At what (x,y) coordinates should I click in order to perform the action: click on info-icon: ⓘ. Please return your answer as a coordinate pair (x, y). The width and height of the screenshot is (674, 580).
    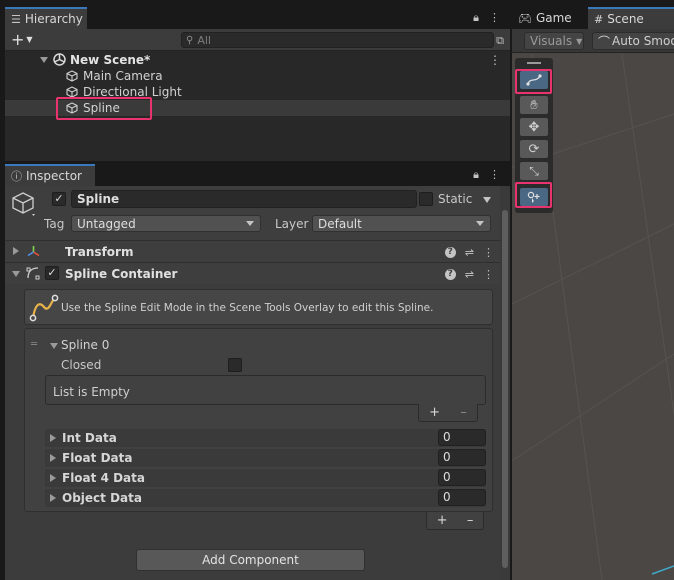
    Looking at the image, I should click on (16, 176).